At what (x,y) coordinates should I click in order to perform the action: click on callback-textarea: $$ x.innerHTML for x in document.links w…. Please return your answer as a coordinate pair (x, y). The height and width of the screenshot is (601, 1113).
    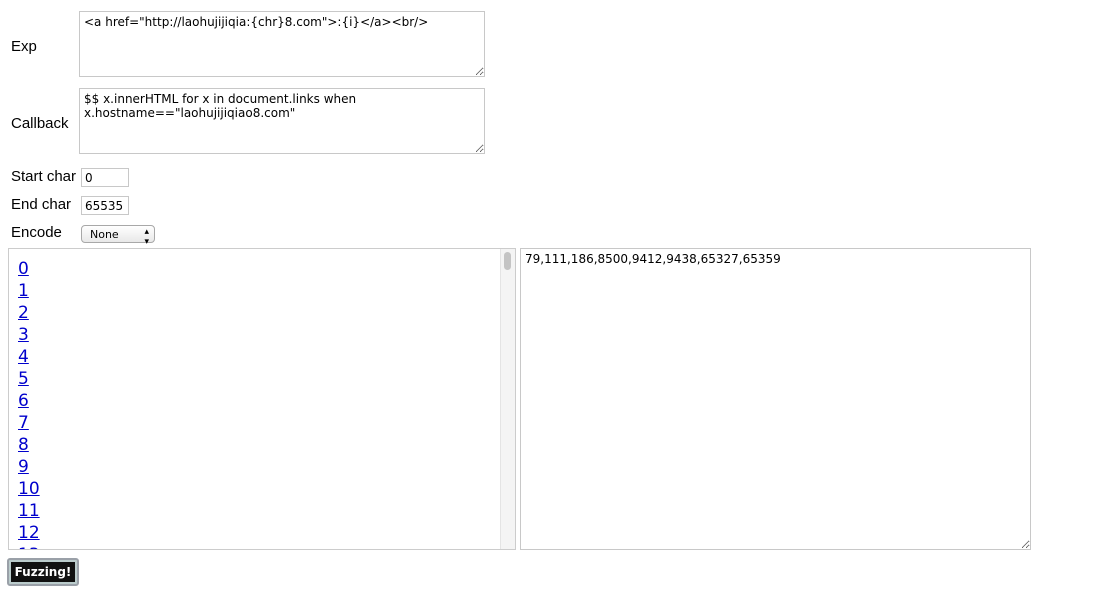
    Looking at the image, I should click on (282, 121).